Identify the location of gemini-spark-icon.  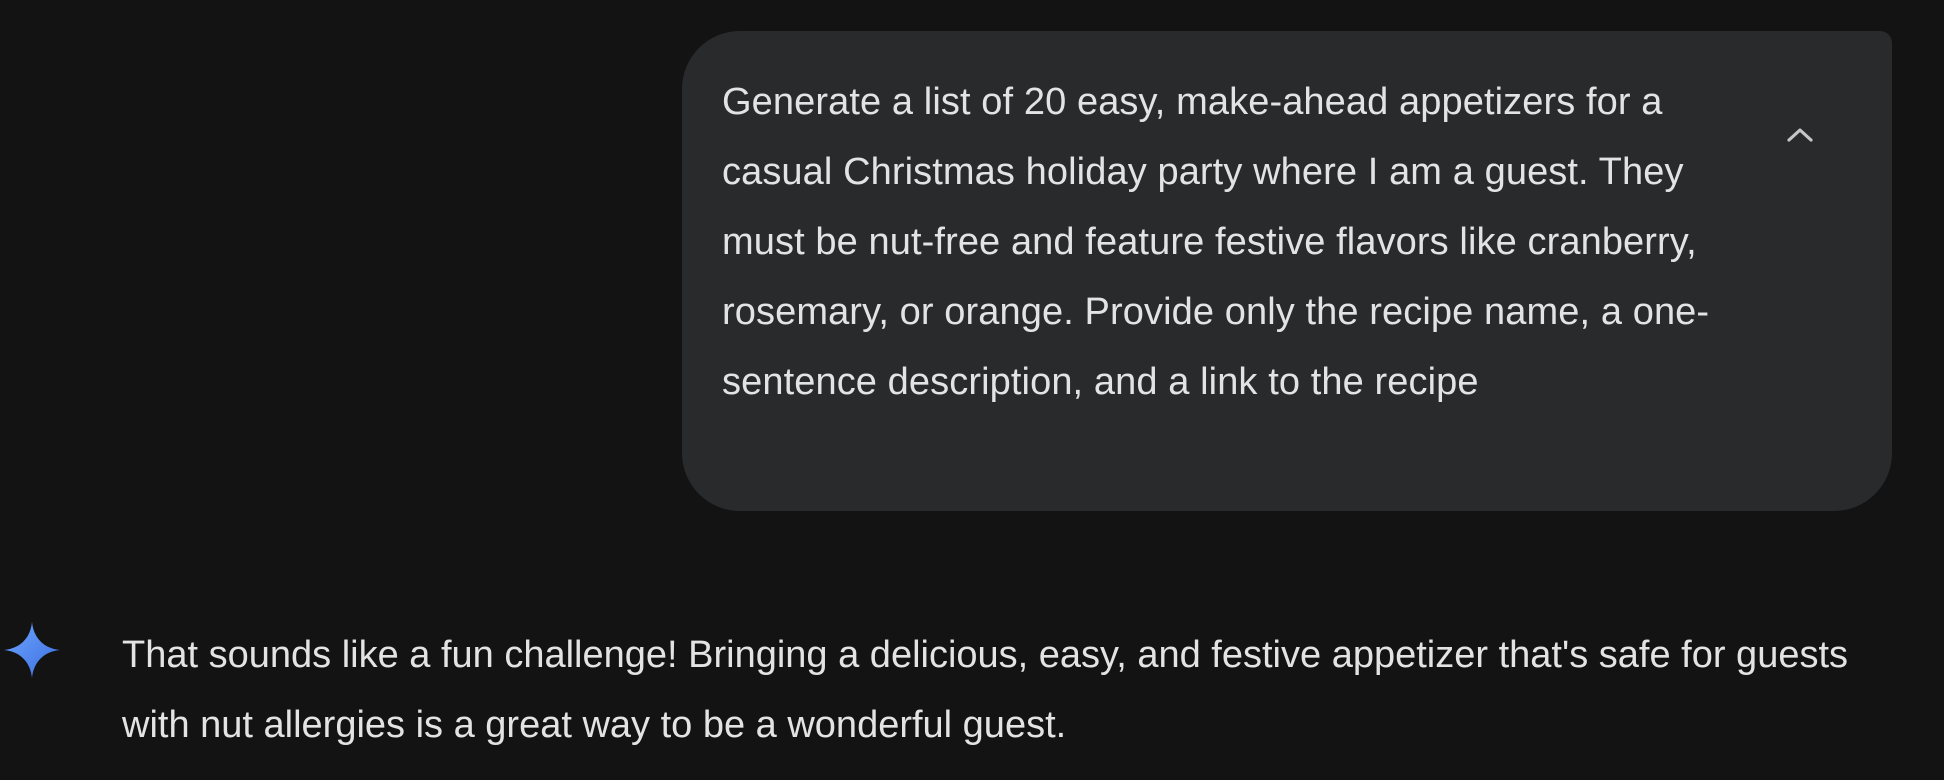
(32, 650).